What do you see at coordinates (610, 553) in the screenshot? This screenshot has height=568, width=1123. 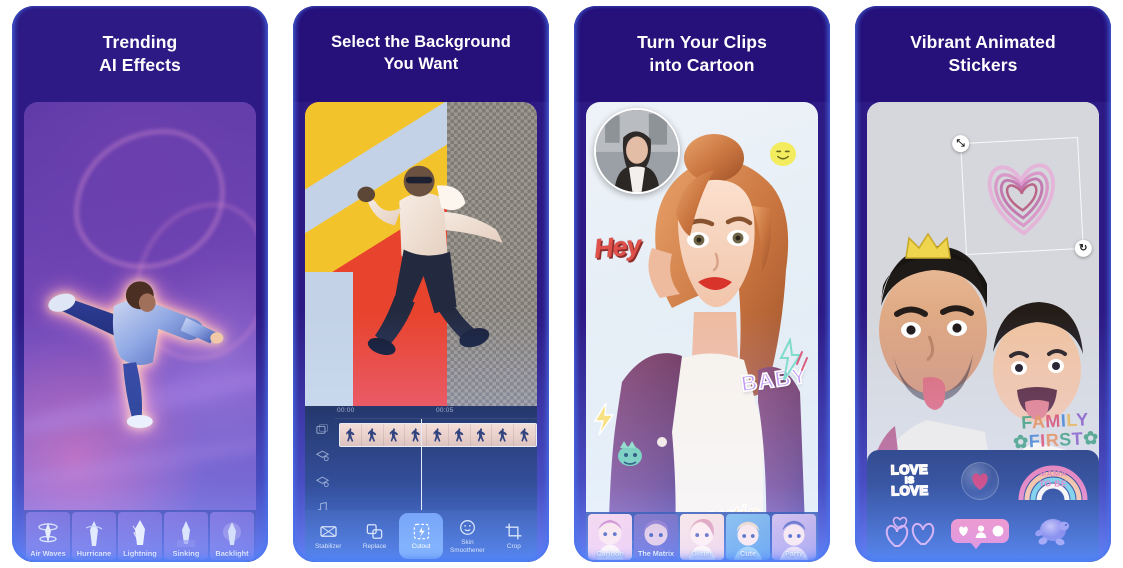 I see `style-label: Cartoon` at bounding box center [610, 553].